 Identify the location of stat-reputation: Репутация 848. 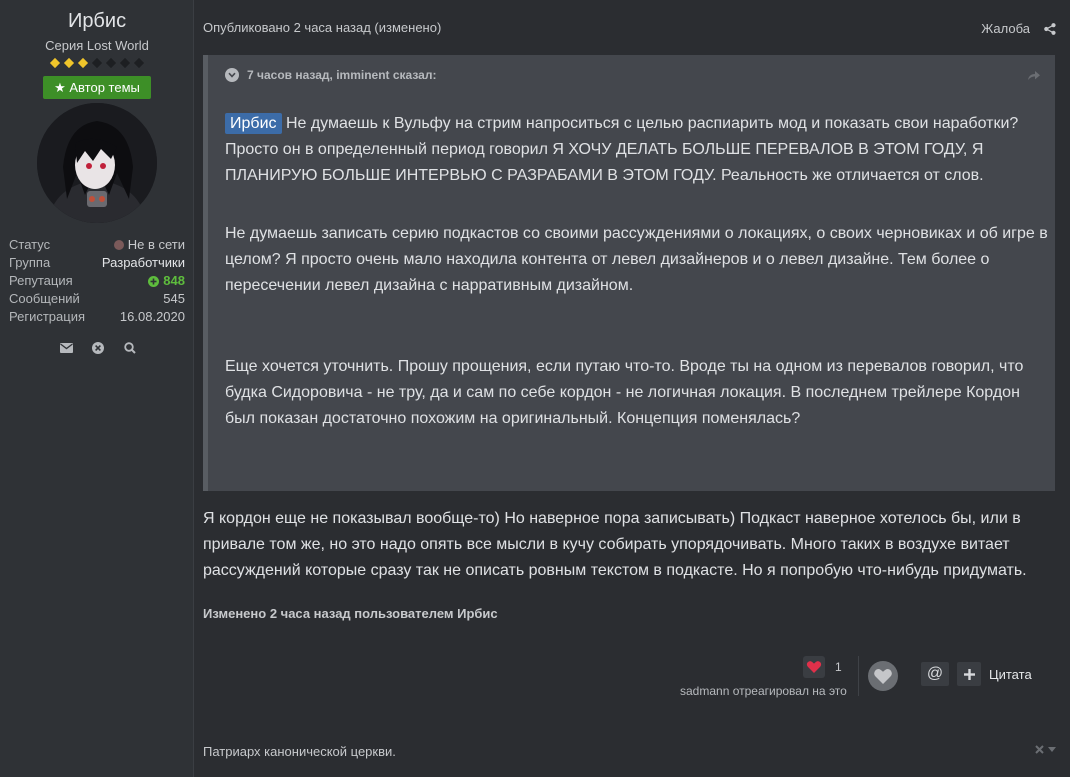
(97, 281).